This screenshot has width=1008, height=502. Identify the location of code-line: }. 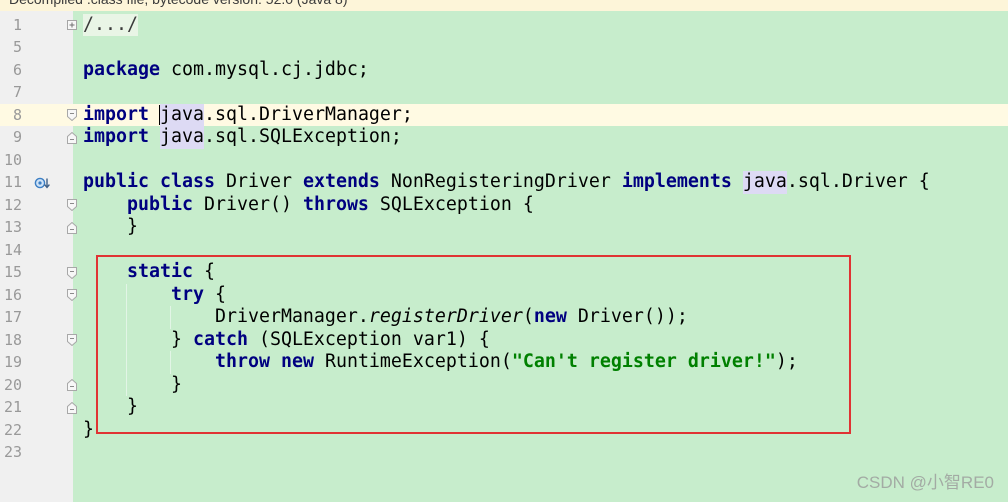
(506, 227).